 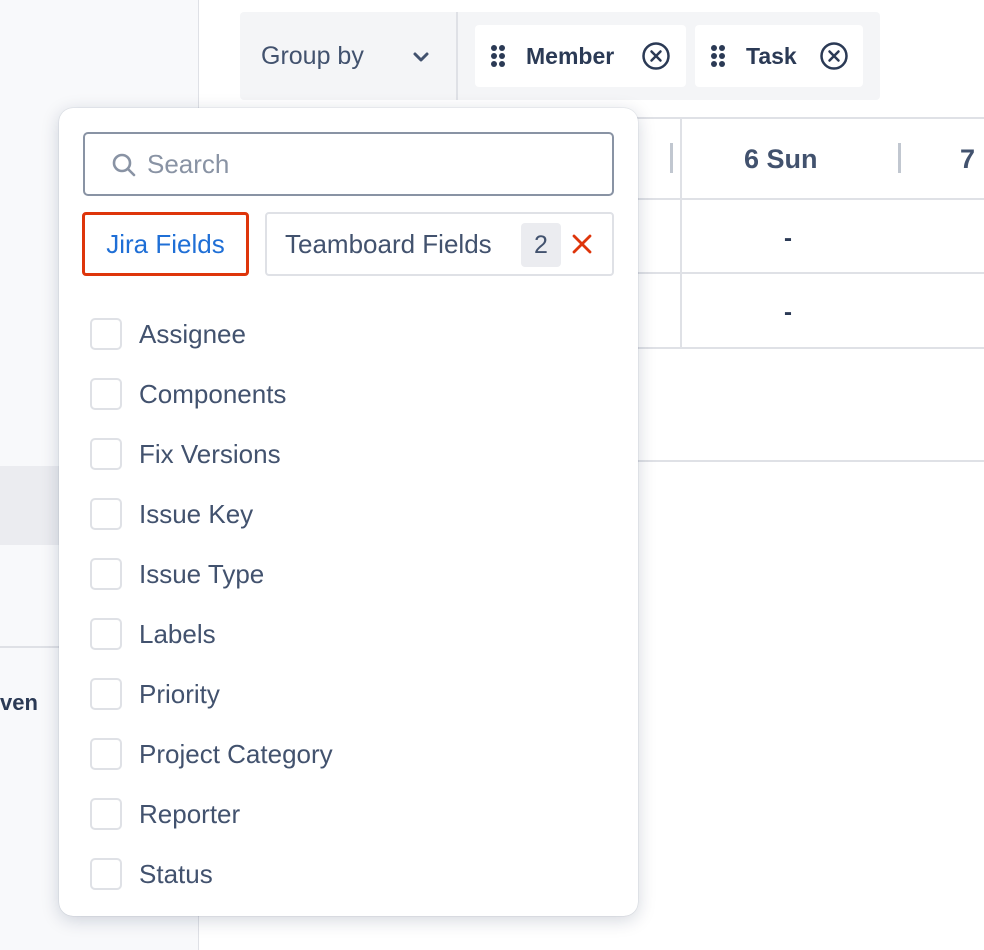 I want to click on tab-label: Jira Fields, so click(x=165, y=243).